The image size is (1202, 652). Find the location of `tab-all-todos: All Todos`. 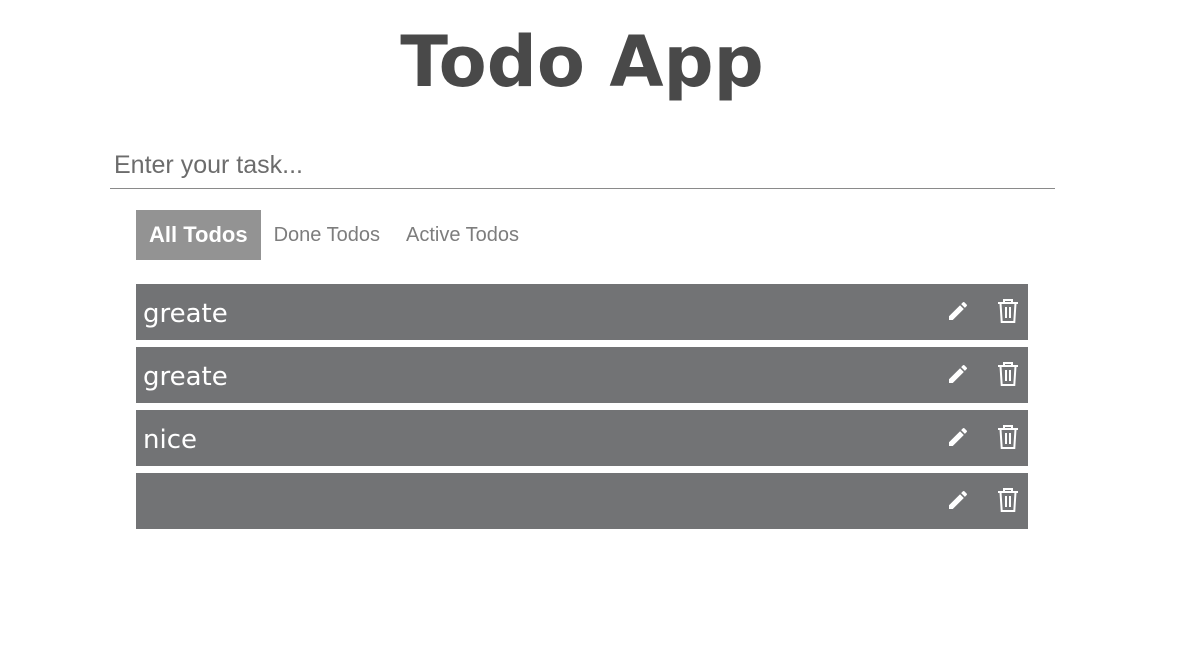

tab-all-todos: All Todos is located at coordinates (198, 235).